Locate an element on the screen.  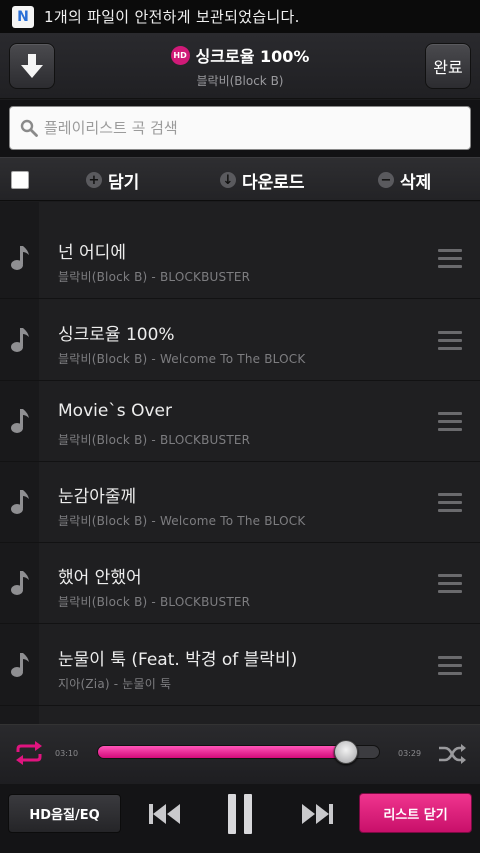
download-button is located at coordinates (32, 66).